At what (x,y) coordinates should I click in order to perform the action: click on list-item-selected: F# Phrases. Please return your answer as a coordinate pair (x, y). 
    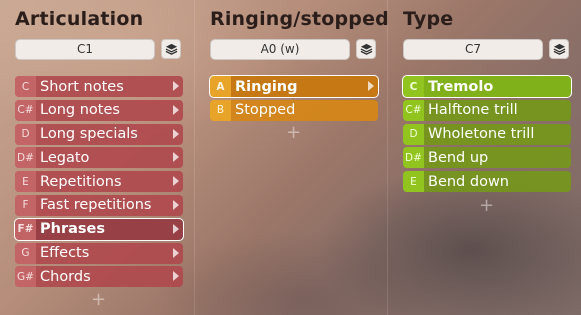
    Looking at the image, I should click on (99, 229).